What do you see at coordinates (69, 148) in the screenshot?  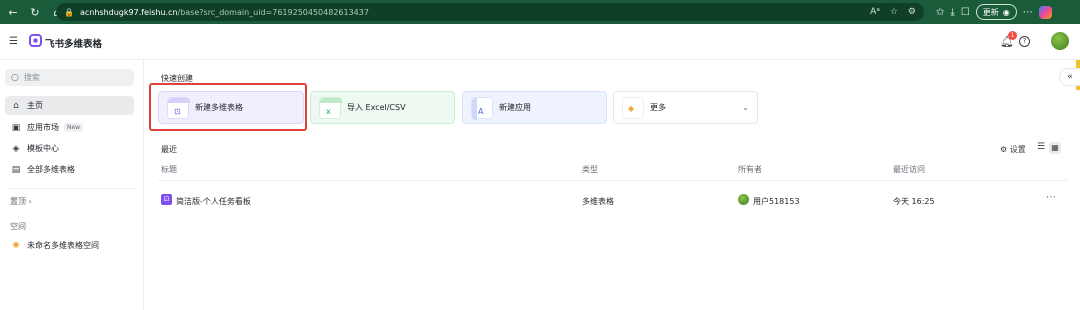 I see `sidebar-item-templates: ◈ 模板中心` at bounding box center [69, 148].